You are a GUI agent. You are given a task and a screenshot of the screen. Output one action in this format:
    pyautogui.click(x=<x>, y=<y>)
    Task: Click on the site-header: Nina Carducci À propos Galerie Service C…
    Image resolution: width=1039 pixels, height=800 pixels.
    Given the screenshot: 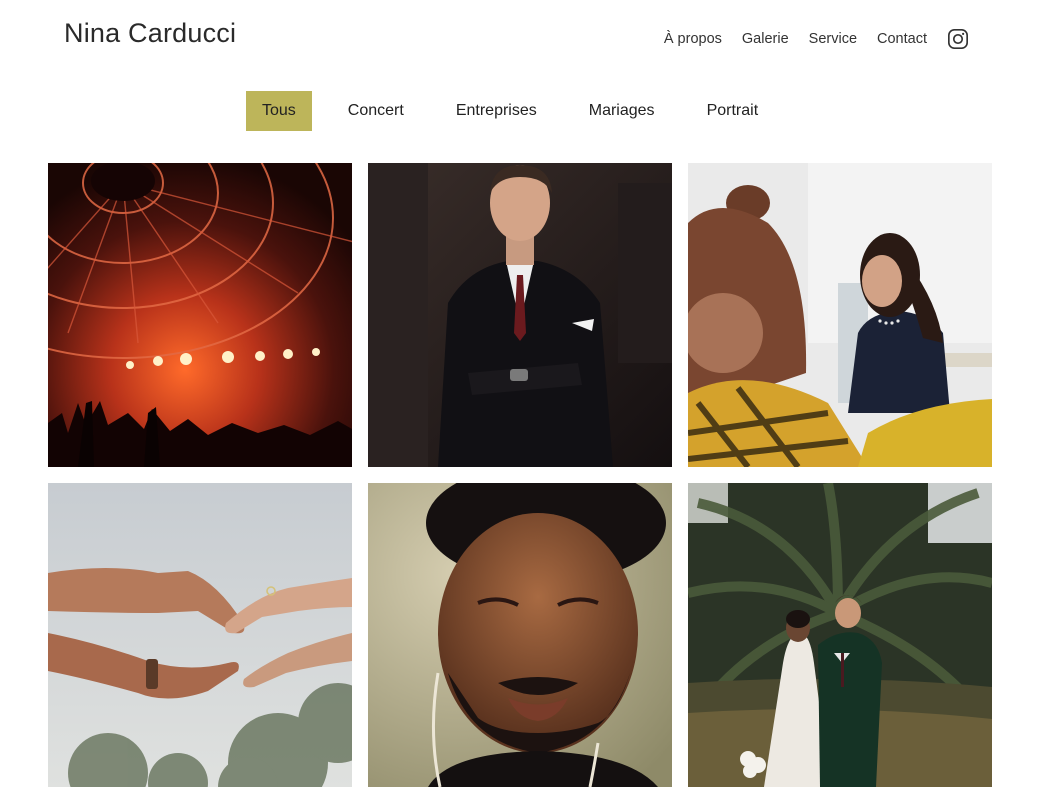 What is the action you would take?
    pyautogui.click(x=519, y=40)
    